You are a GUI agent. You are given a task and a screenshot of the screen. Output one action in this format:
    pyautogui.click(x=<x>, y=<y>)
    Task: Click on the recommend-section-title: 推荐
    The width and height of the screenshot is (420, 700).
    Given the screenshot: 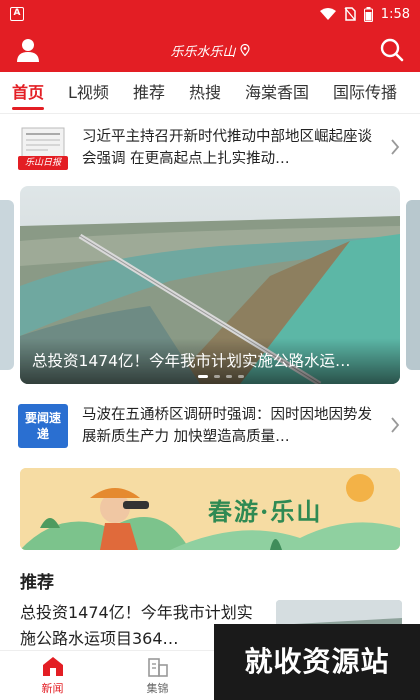 What is the action you would take?
    pyautogui.click(x=37, y=583)
    